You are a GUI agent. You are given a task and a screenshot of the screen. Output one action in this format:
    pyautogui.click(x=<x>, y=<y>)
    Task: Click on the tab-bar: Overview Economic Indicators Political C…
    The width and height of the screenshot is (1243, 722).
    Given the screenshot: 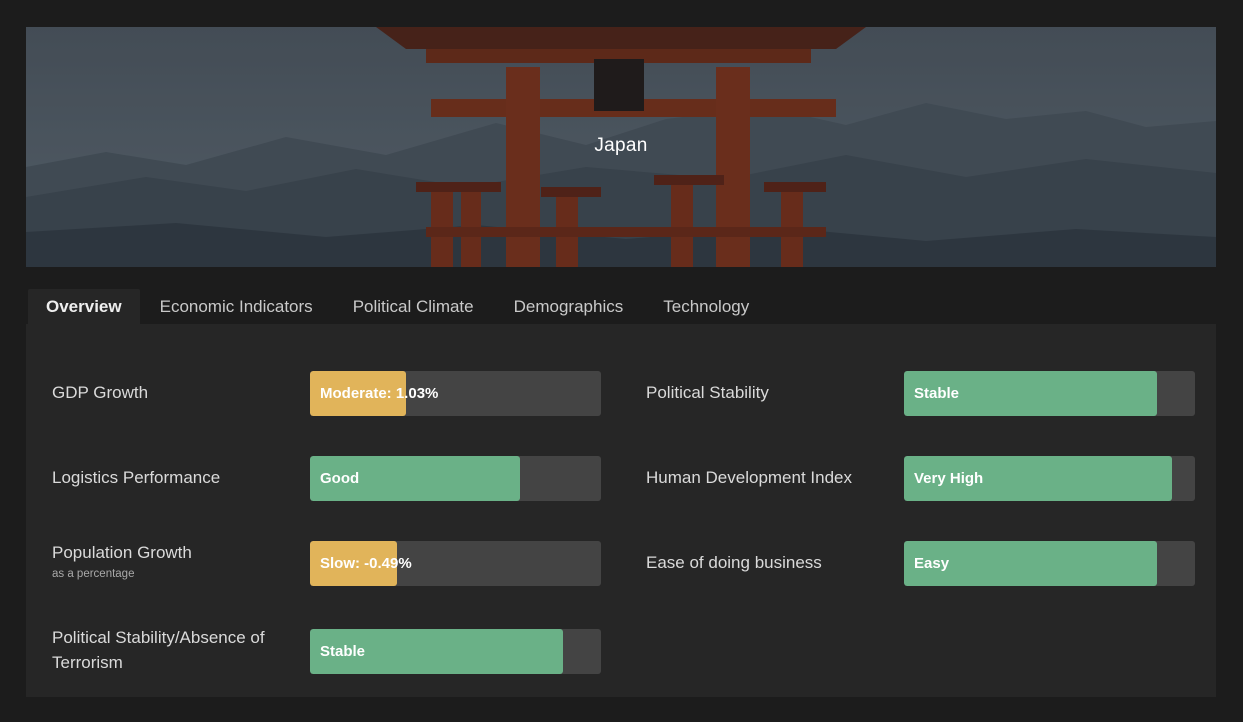 What is the action you would take?
    pyautogui.click(x=398, y=307)
    